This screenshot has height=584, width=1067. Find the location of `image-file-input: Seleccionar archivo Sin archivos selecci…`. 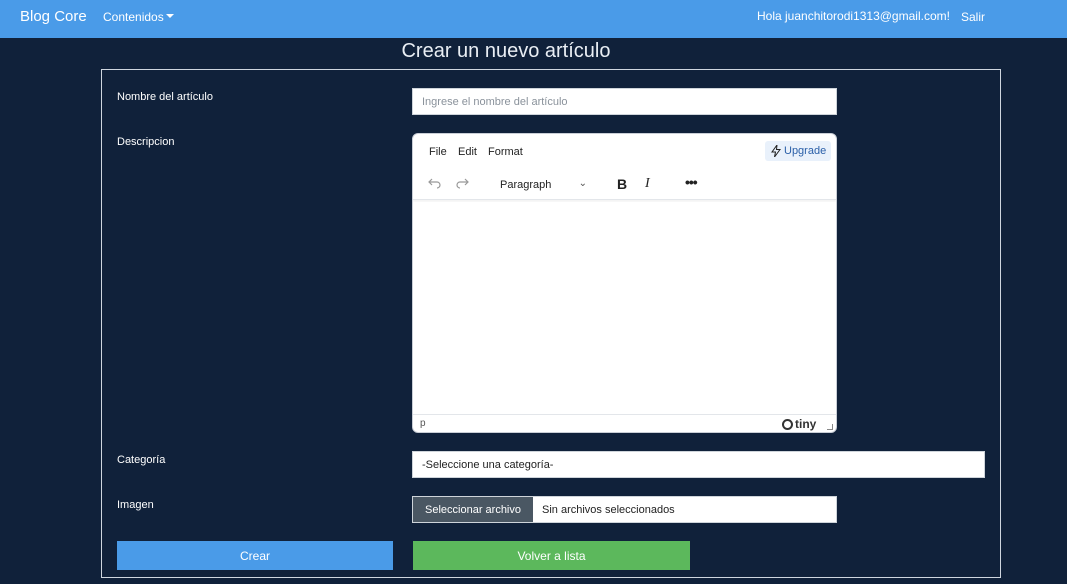

image-file-input: Seleccionar archivo Sin archivos selecci… is located at coordinates (624, 509).